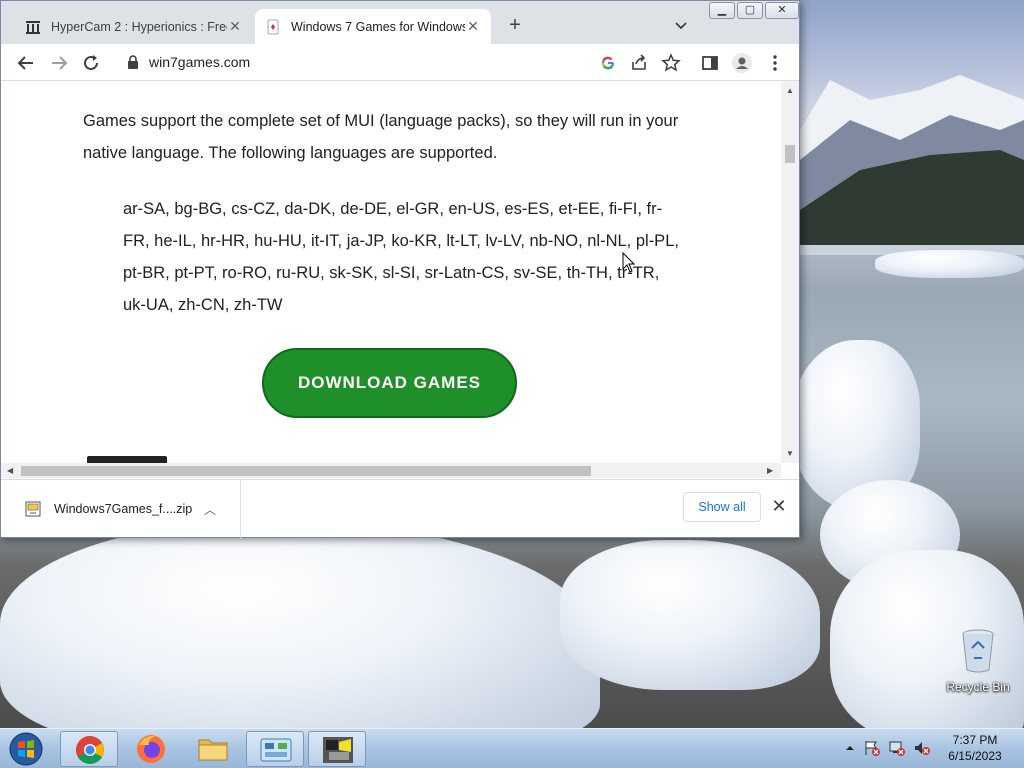  I want to click on maximize-button: ▢, so click(750, 10).